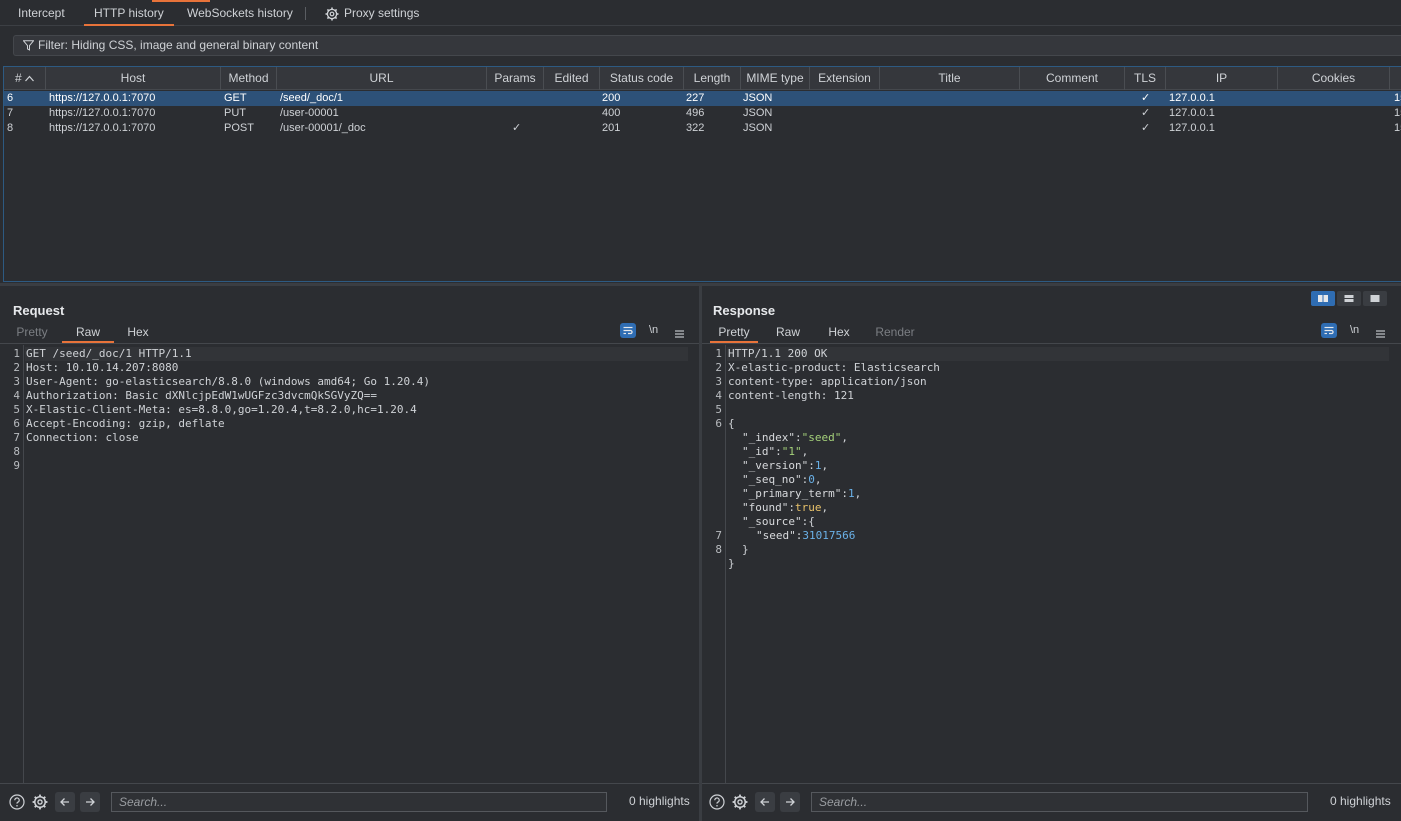 The image size is (1401, 821). Describe the element at coordinates (517, 128) in the screenshot. I see `cell-params-check-icon: ✓` at that location.